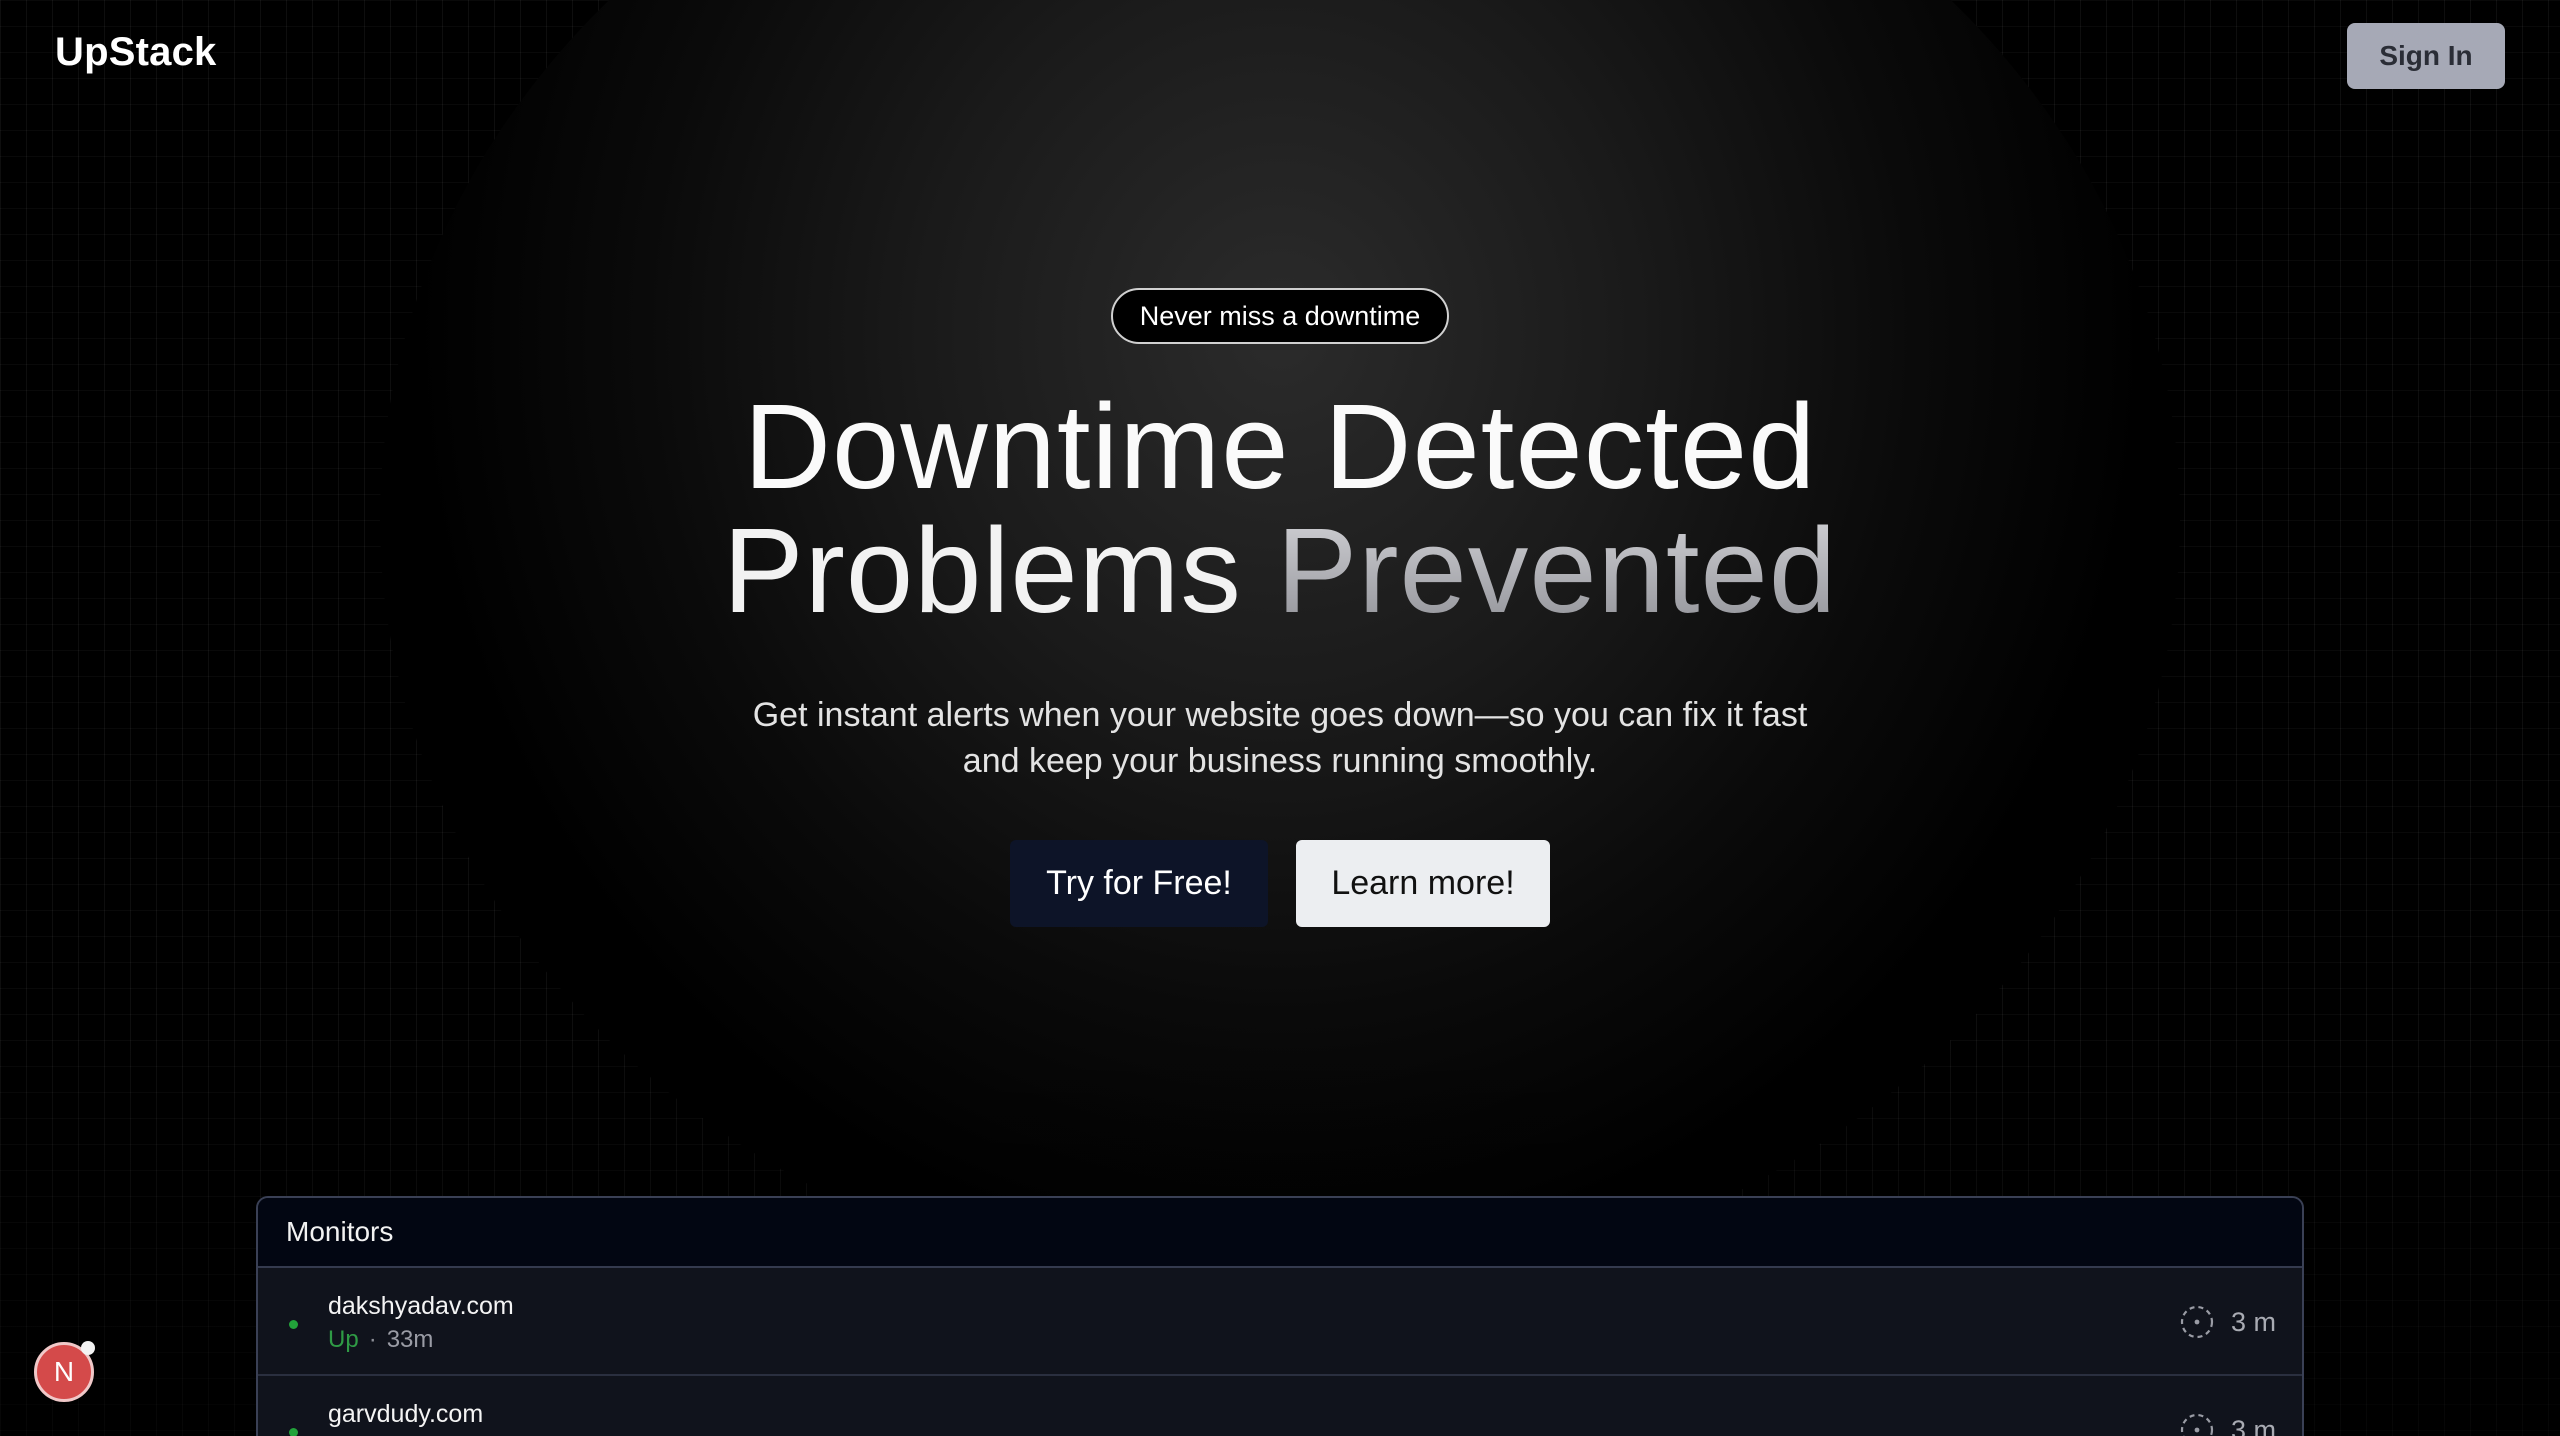 Image resolution: width=2560 pixels, height=1436 pixels. I want to click on monitors-title: Monitors, so click(1280, 1233).